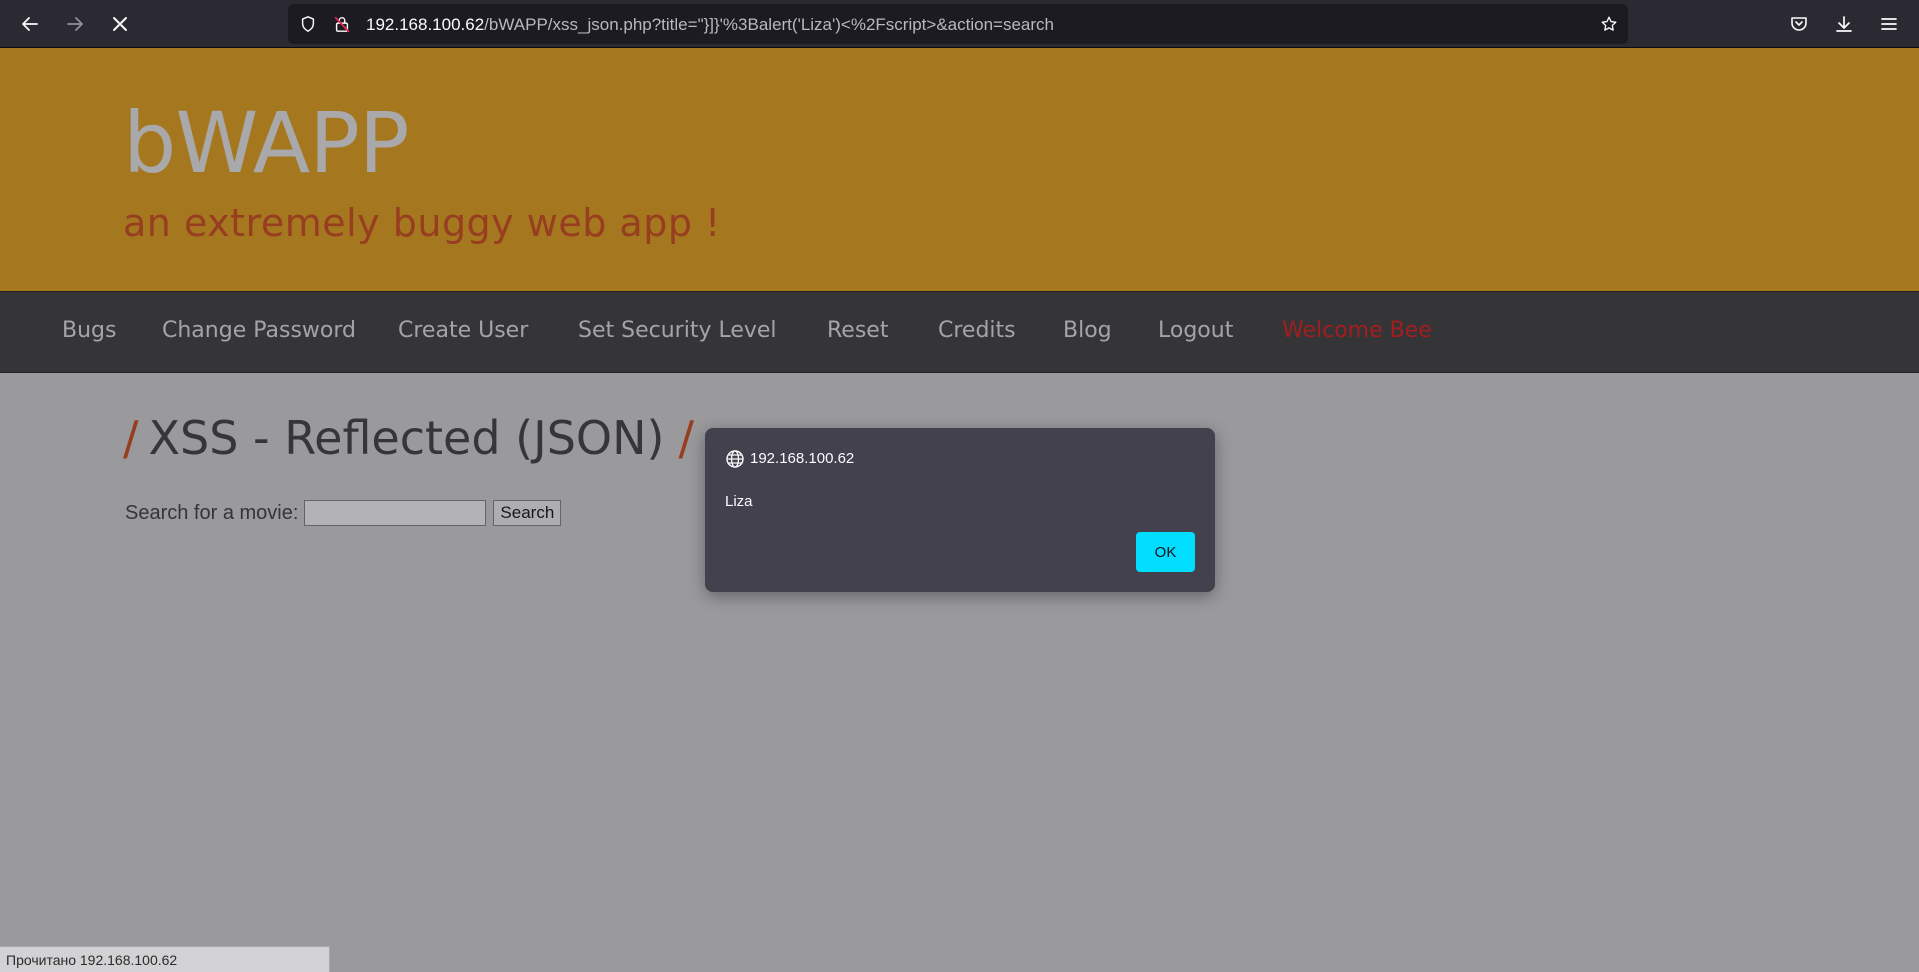 The height and width of the screenshot is (972, 1919). What do you see at coordinates (1165, 552) in the screenshot?
I see `ok-button: OK` at bounding box center [1165, 552].